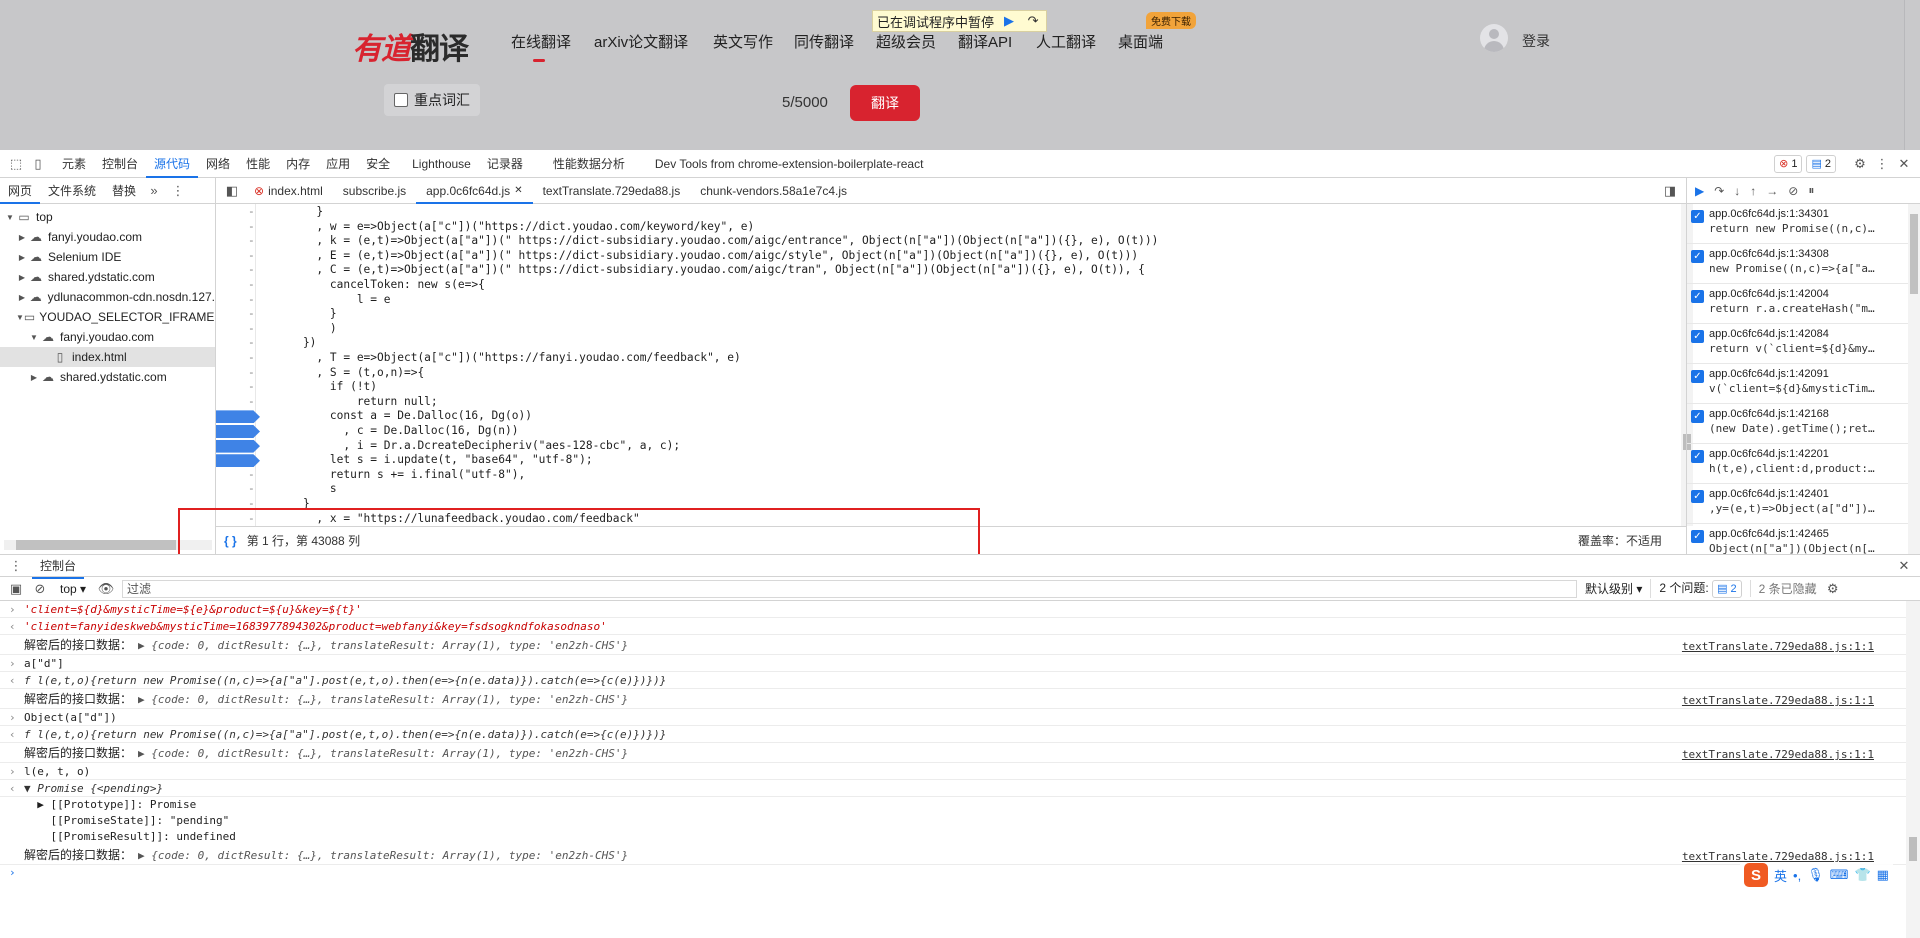 Image resolution: width=1920 pixels, height=938 pixels. I want to click on punctuation-icon: •,, so click(1797, 875).